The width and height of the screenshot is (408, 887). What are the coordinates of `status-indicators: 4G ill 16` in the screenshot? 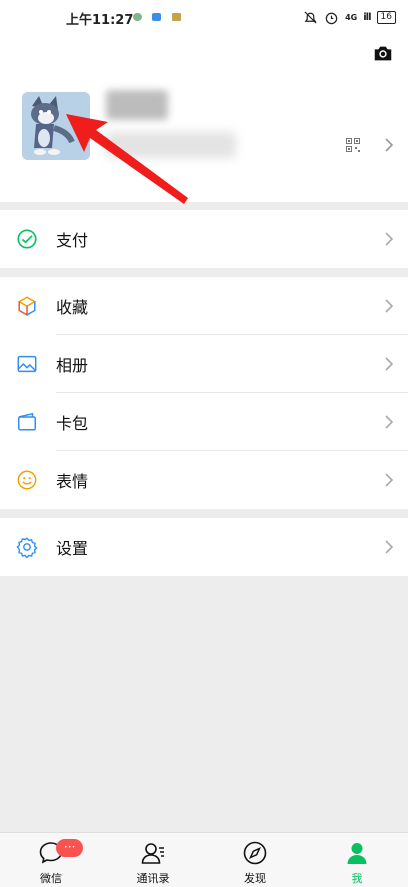 It's located at (349, 17).